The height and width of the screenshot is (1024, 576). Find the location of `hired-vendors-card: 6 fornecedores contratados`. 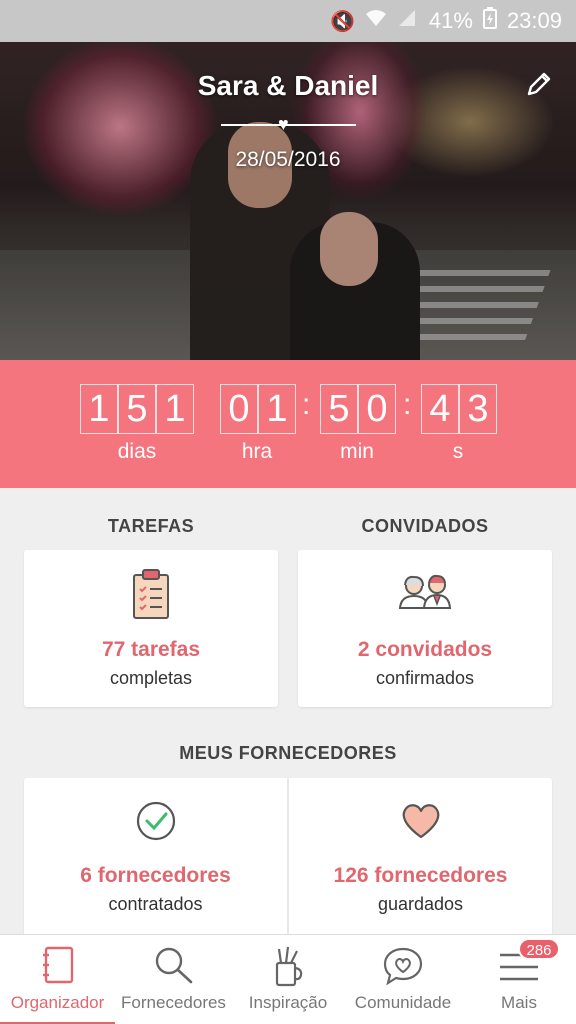

hired-vendors-card: 6 fornecedores contratados is located at coordinates (155, 856).